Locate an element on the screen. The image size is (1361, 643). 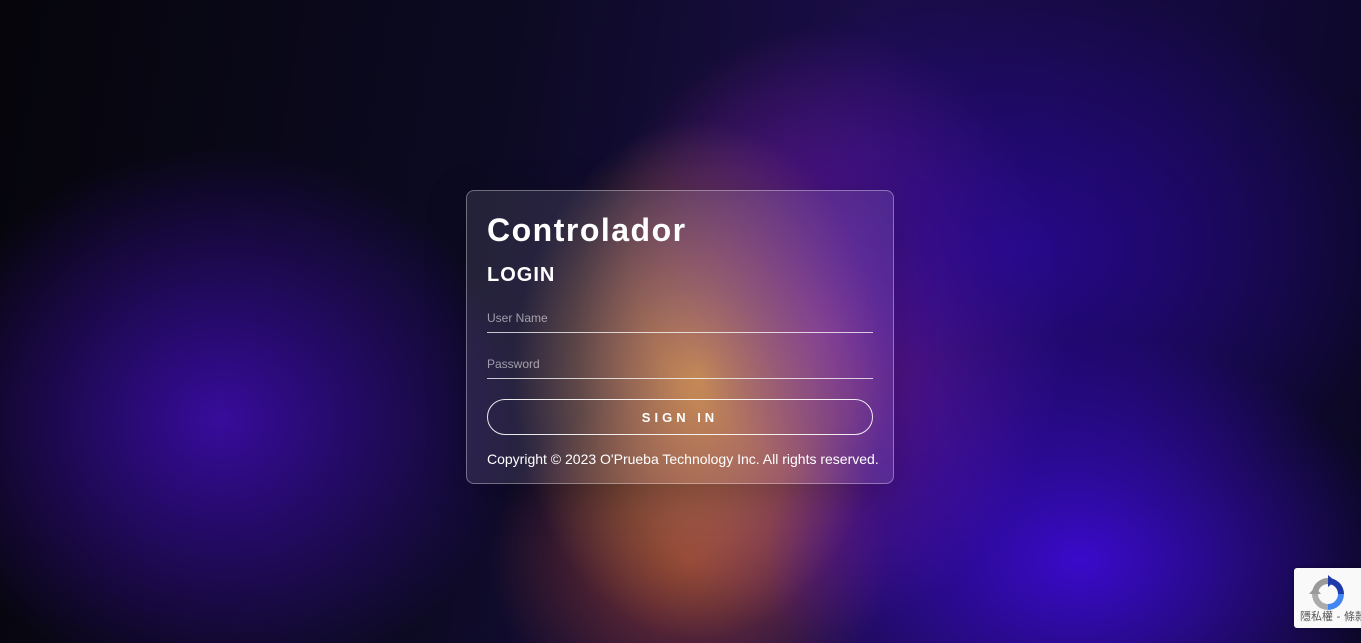
password-input is located at coordinates (680, 364).